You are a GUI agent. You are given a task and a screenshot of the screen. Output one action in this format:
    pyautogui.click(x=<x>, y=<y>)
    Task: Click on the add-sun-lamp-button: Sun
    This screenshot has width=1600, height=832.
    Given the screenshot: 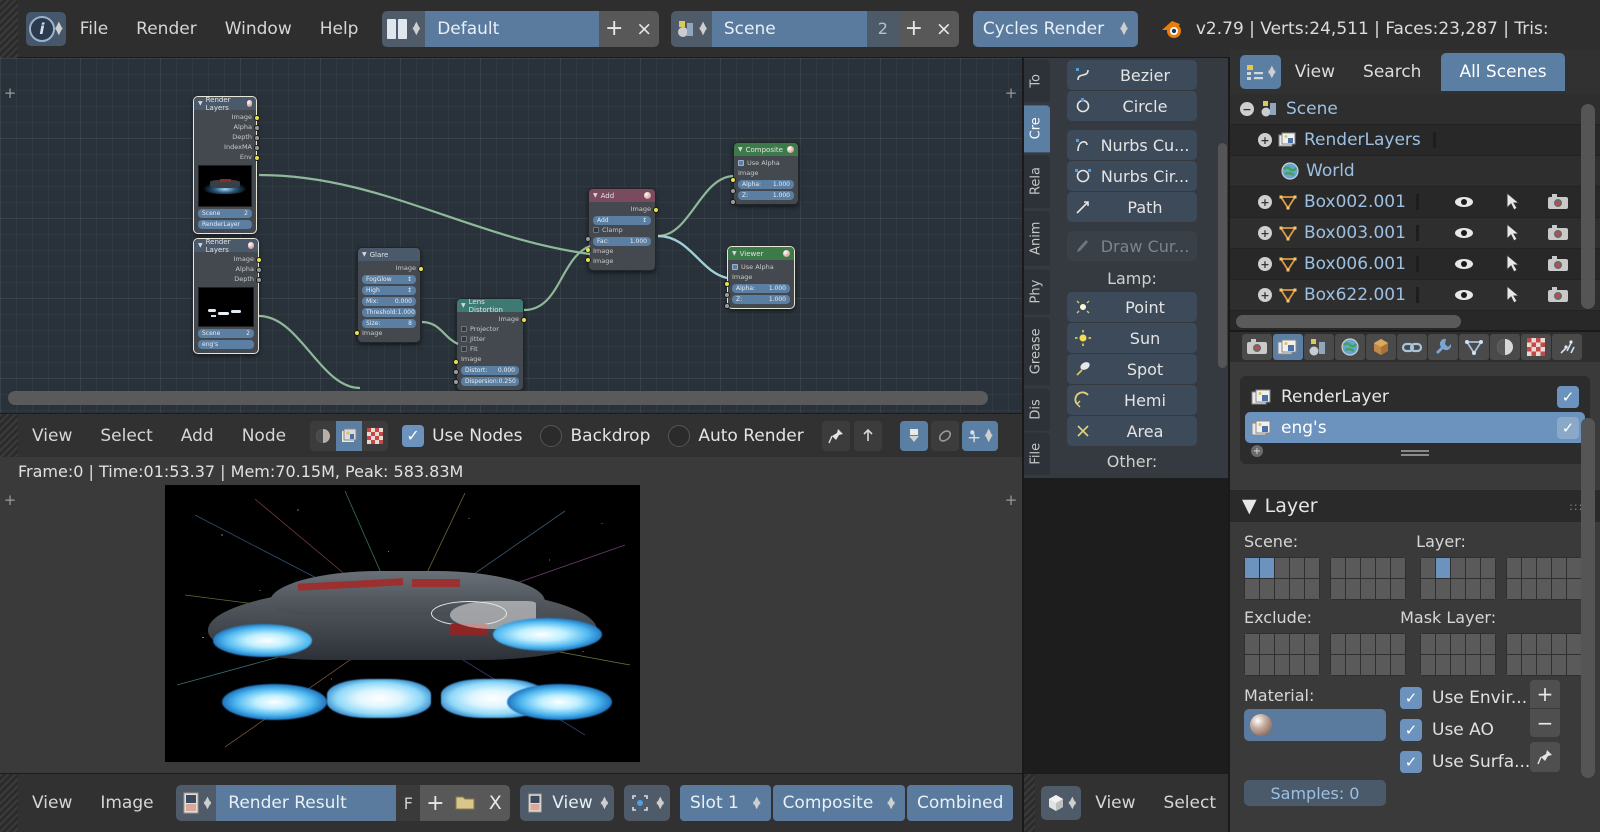 What is the action you would take?
    pyautogui.click(x=1132, y=338)
    